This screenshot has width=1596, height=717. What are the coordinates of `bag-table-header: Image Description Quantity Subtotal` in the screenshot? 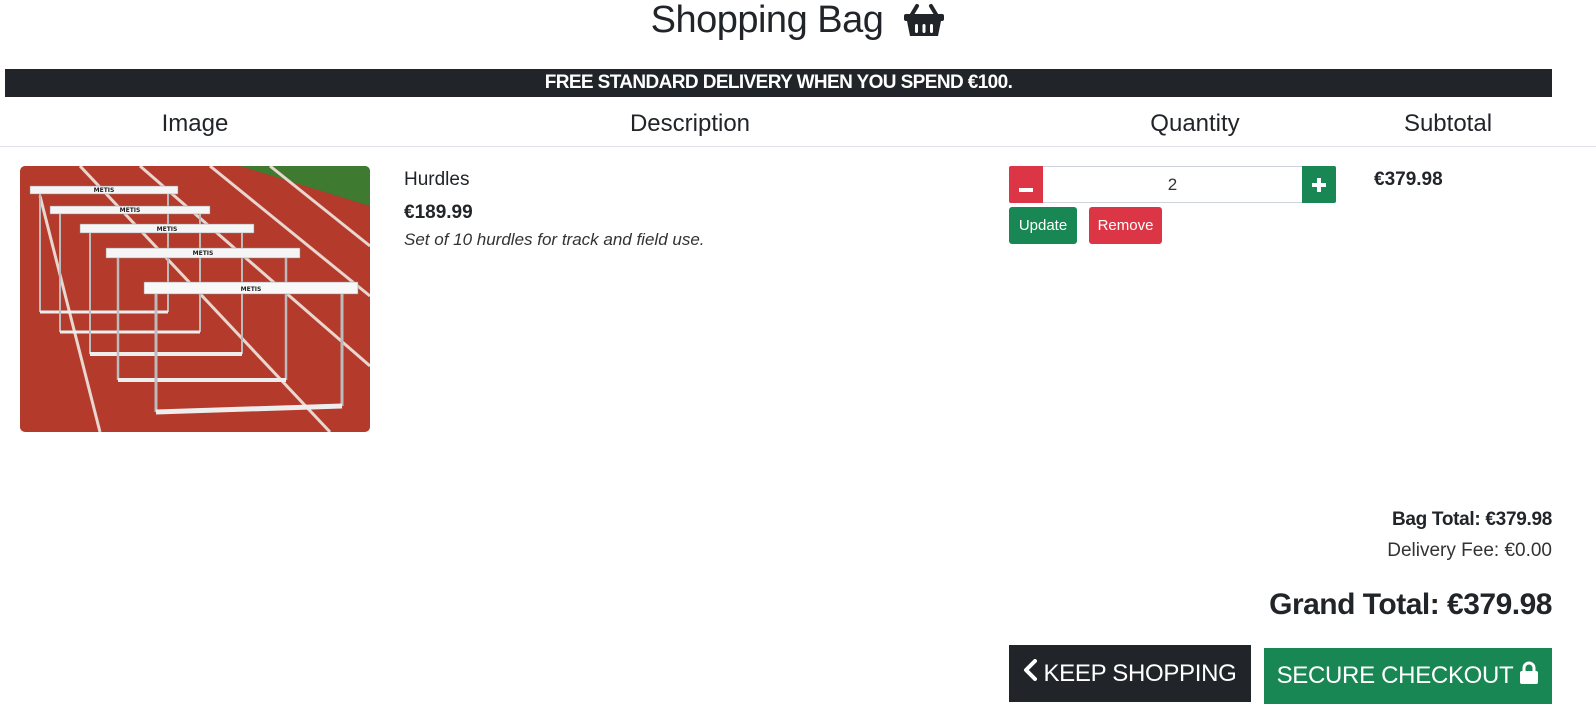 It's located at (798, 123).